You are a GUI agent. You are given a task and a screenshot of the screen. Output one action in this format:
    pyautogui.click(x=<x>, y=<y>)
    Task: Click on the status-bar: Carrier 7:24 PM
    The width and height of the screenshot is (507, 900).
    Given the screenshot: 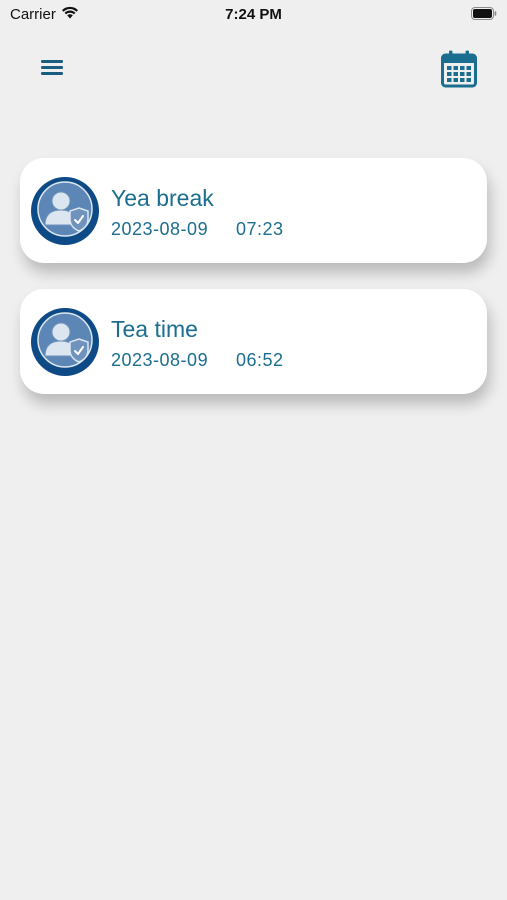 What is the action you would take?
    pyautogui.click(x=253, y=15)
    